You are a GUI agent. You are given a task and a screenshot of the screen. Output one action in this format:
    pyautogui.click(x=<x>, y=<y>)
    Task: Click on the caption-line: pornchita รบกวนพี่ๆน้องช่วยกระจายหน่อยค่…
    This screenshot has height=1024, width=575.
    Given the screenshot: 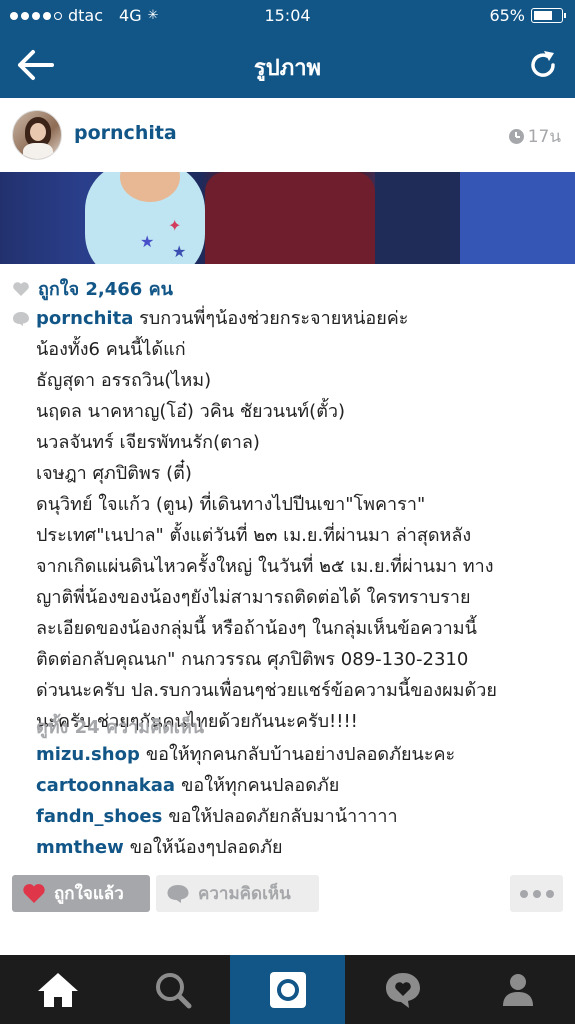 What is the action you would take?
    pyautogui.click(x=222, y=318)
    